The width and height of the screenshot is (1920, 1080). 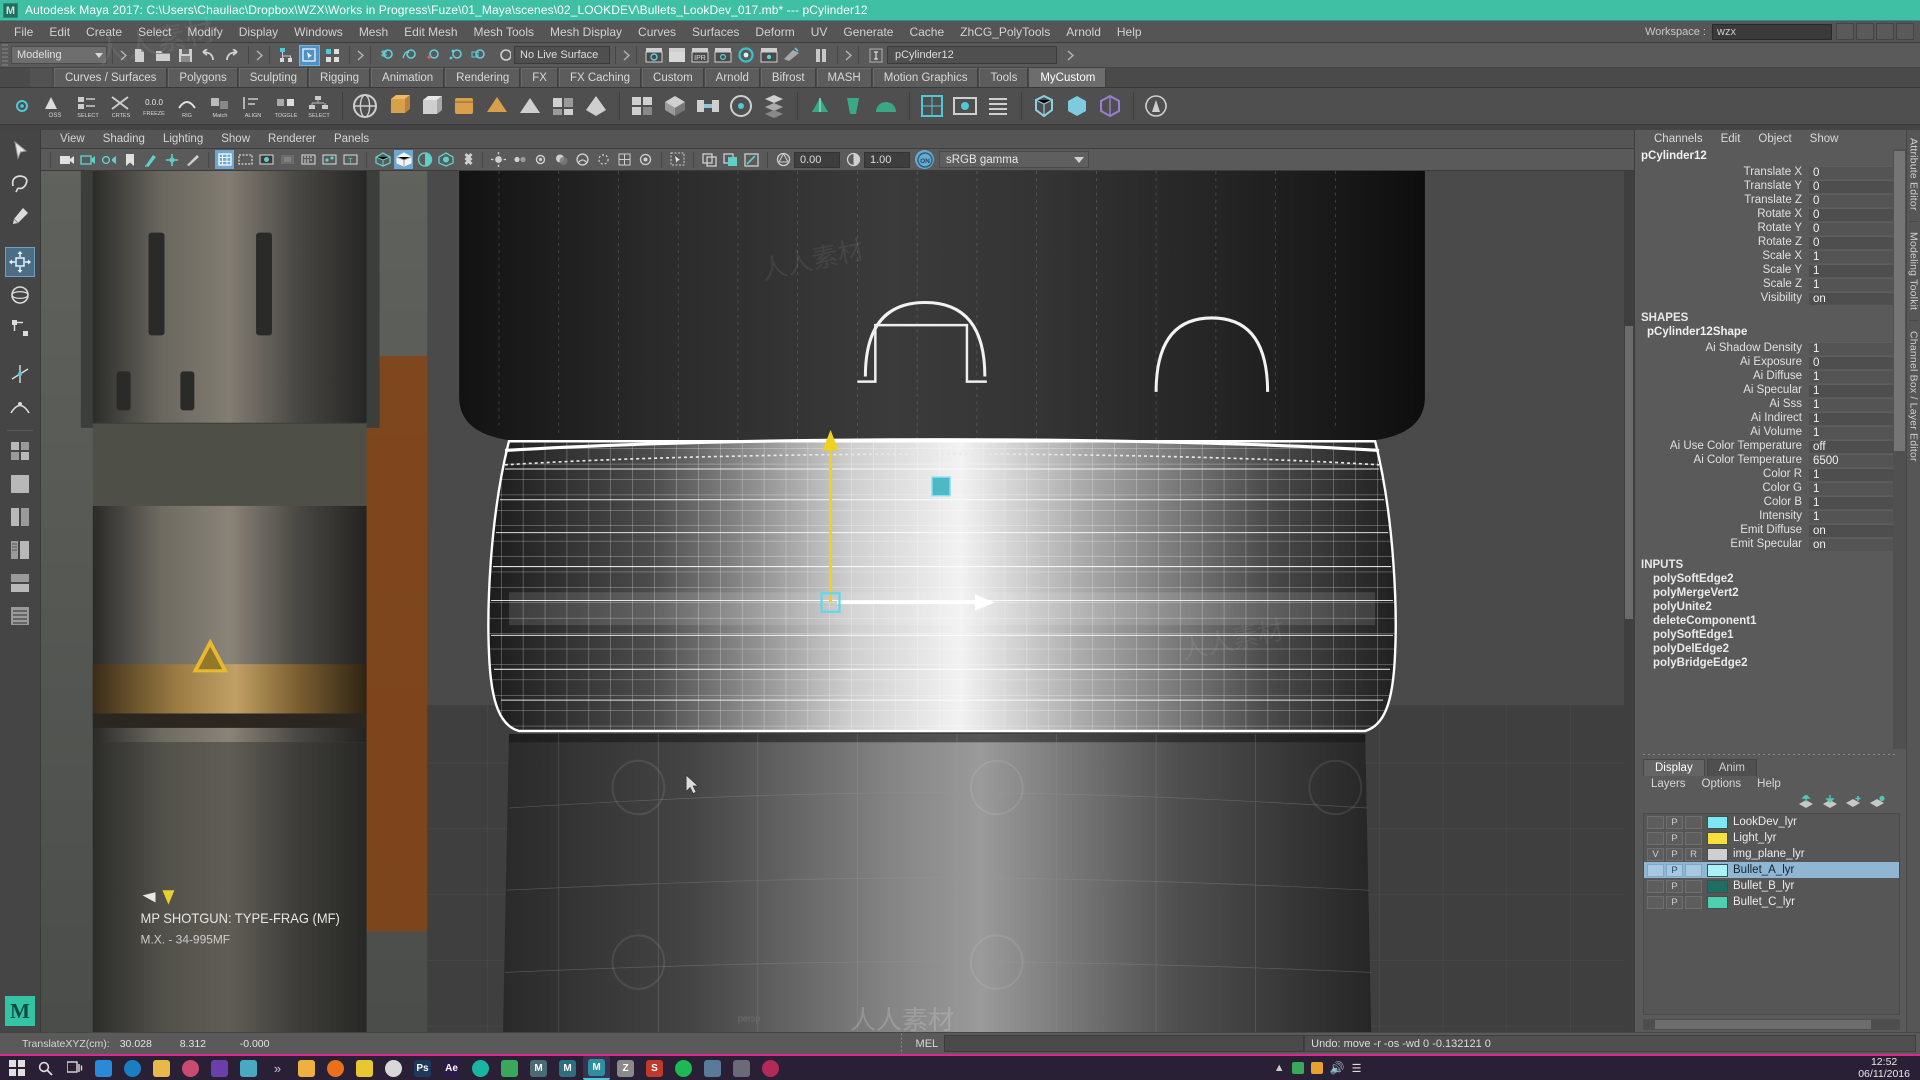 I want to click on taskbar-overflow-icon: », so click(x=277, y=1068).